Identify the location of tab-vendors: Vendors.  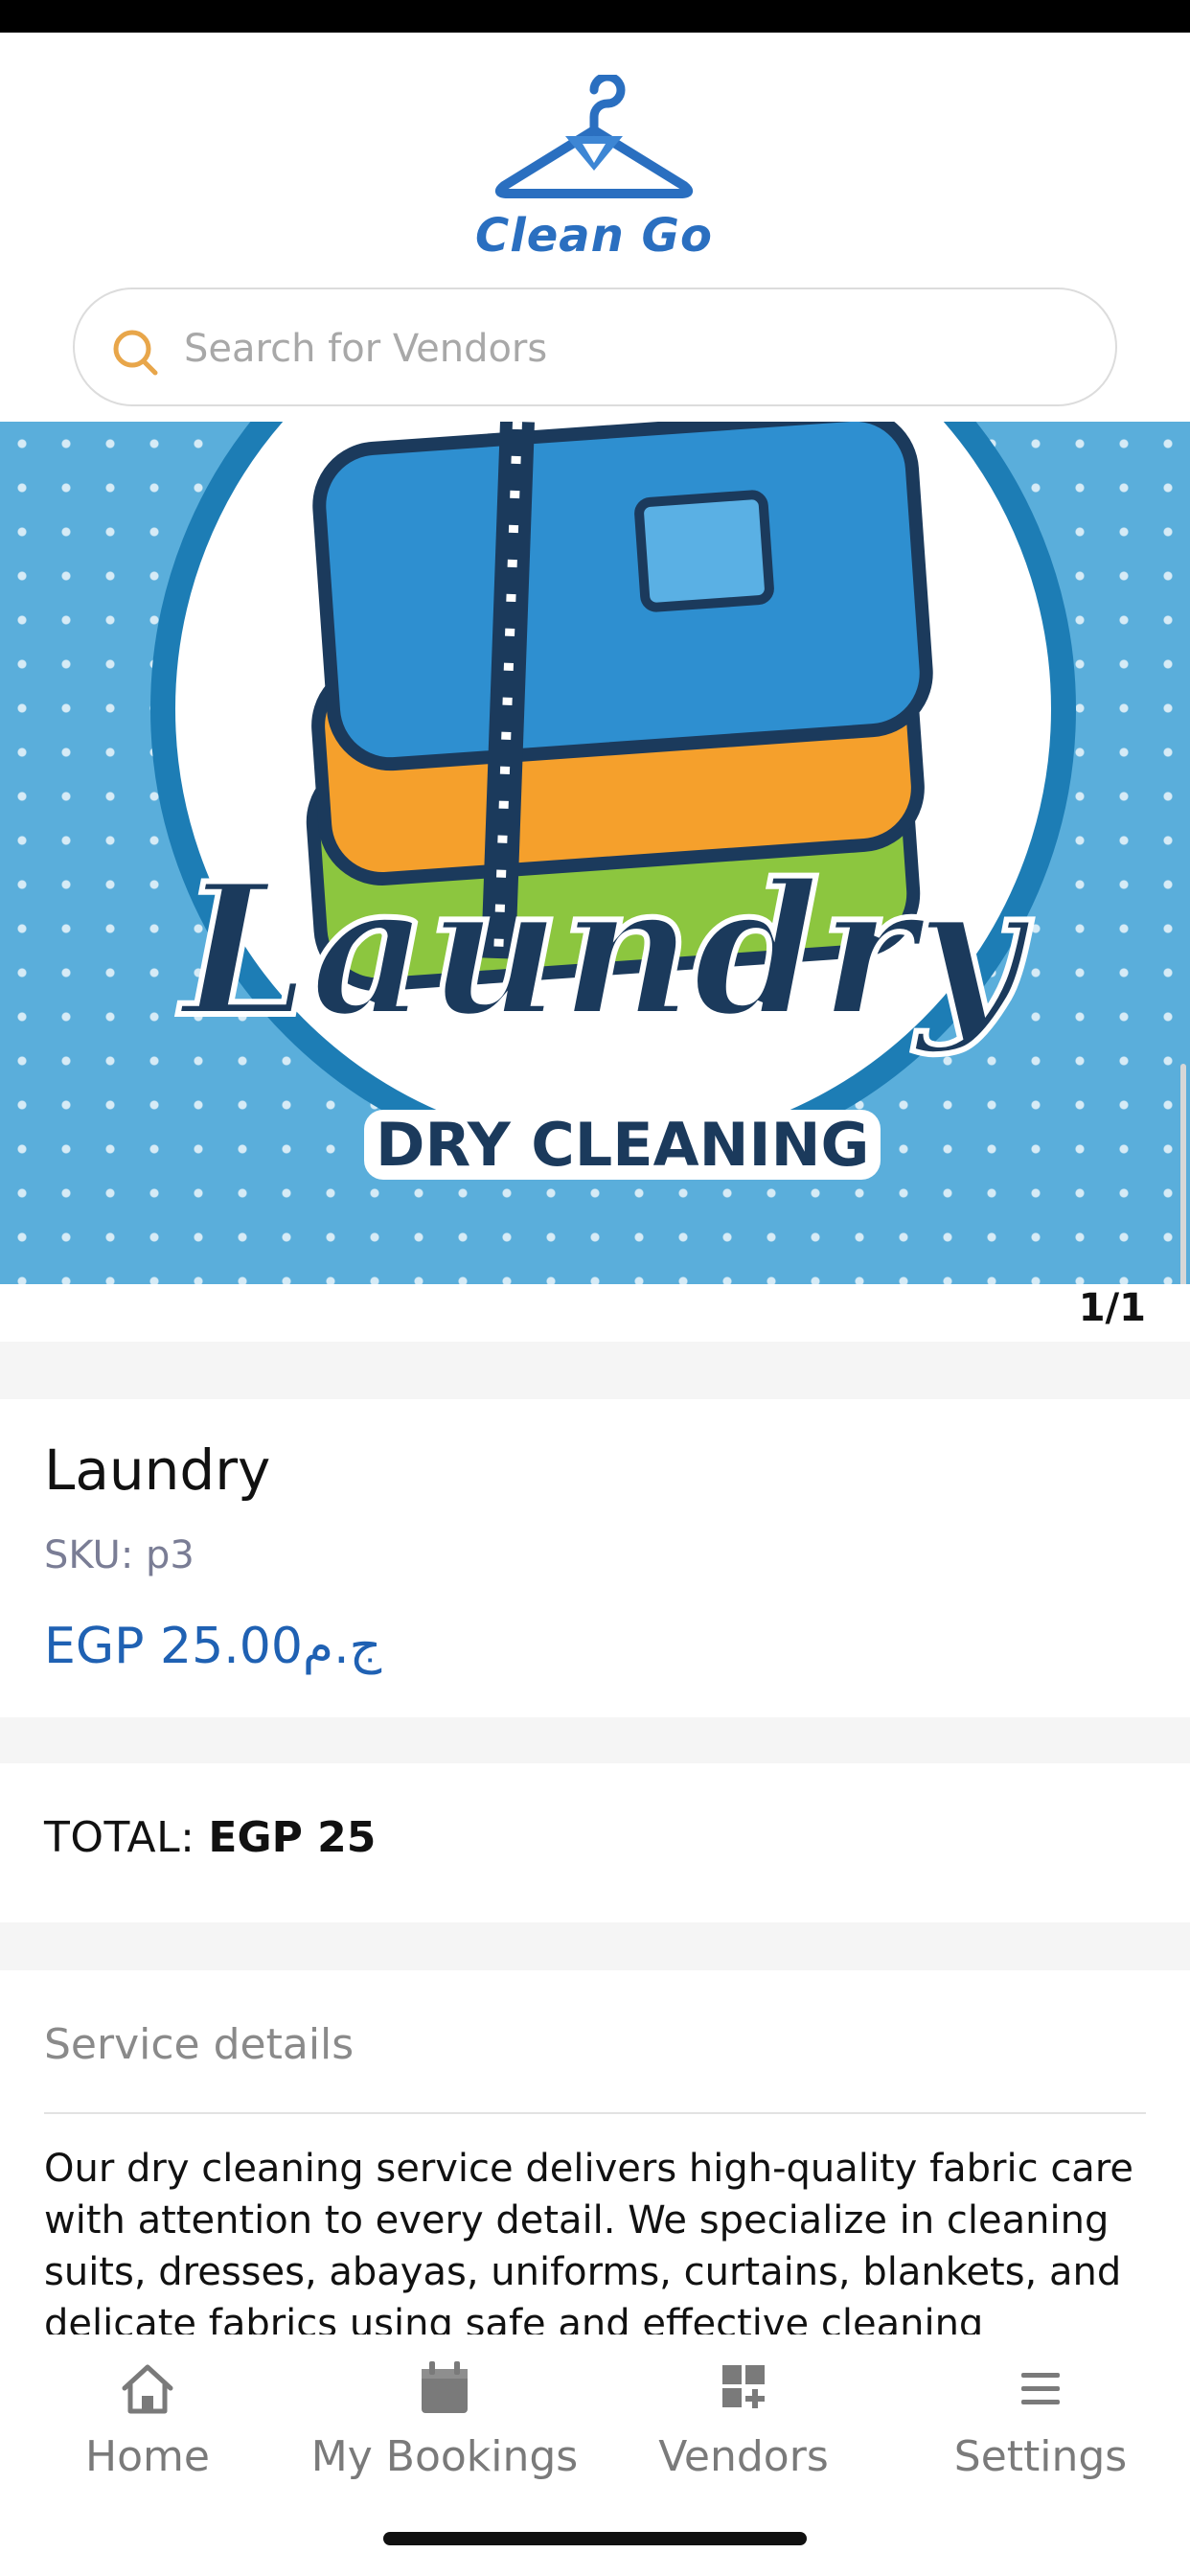
(744, 2434).